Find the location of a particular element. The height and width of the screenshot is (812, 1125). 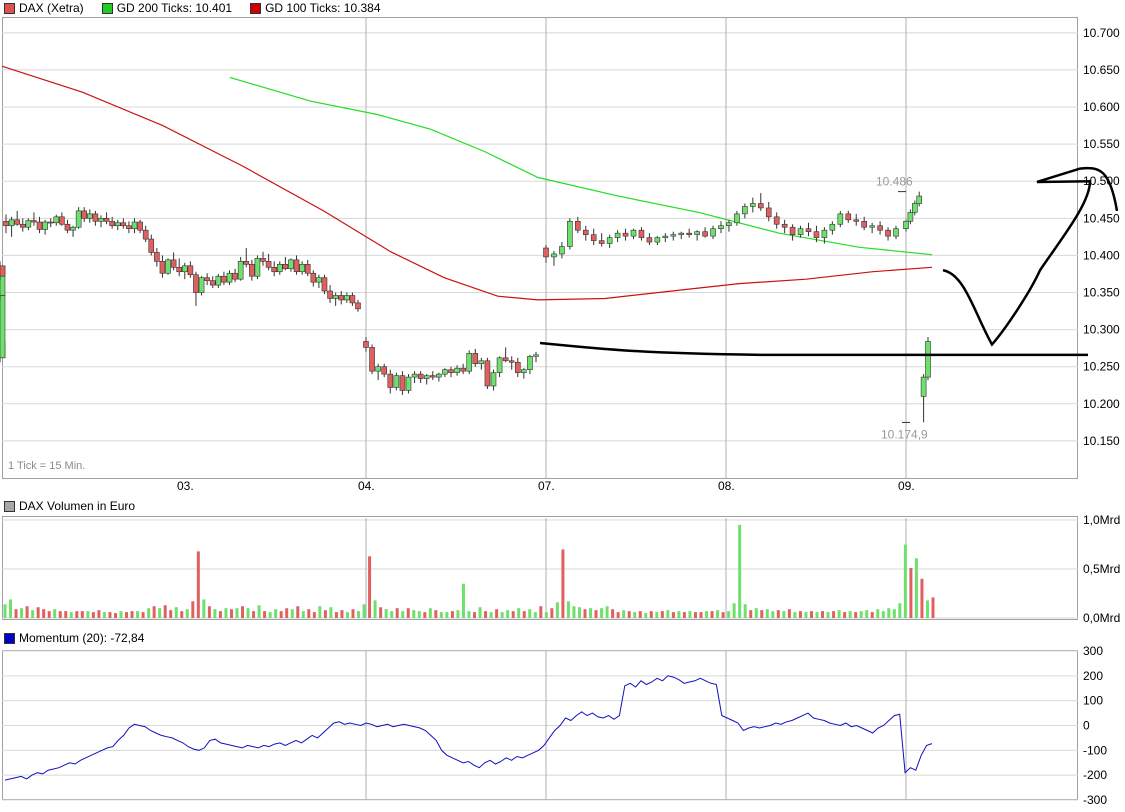

price-y-tick-label: 10.600 is located at coordinates (1101, 107).